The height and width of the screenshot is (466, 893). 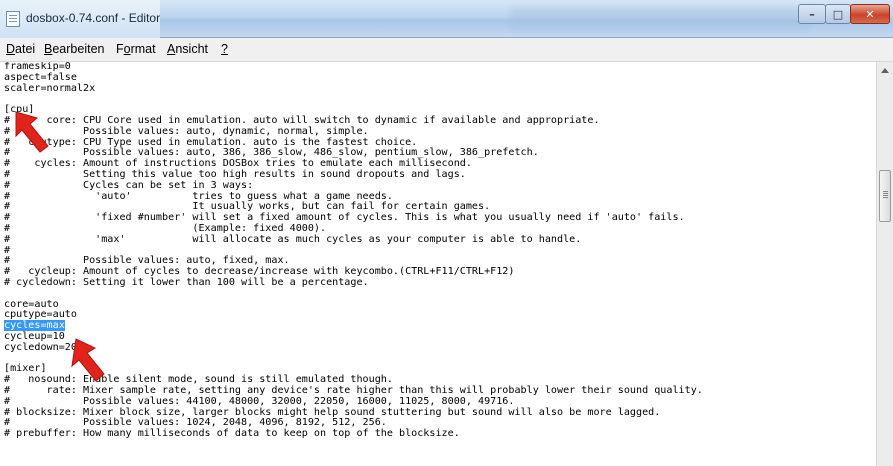 I want to click on close-icon: ✕, so click(x=870, y=14).